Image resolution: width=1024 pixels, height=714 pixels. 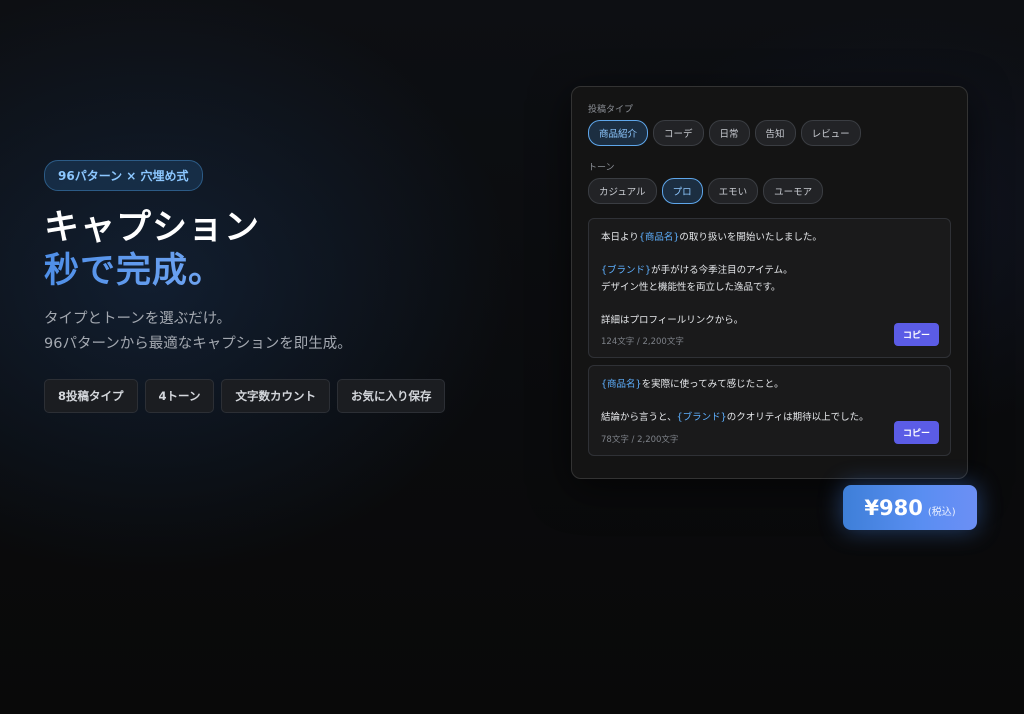 What do you see at coordinates (618, 133) in the screenshot?
I see `post-type-product-intro: 商品紹介` at bounding box center [618, 133].